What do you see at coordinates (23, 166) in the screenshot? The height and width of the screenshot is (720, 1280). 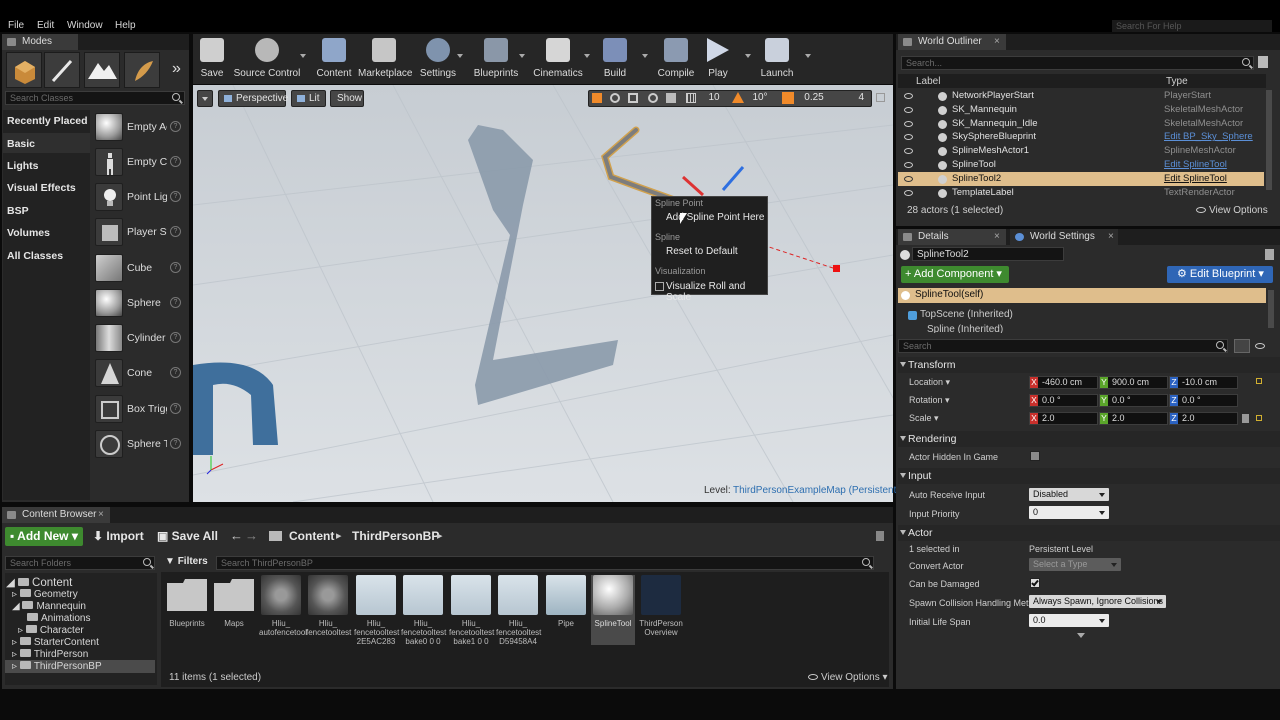 I see `category-lights: Lights` at bounding box center [23, 166].